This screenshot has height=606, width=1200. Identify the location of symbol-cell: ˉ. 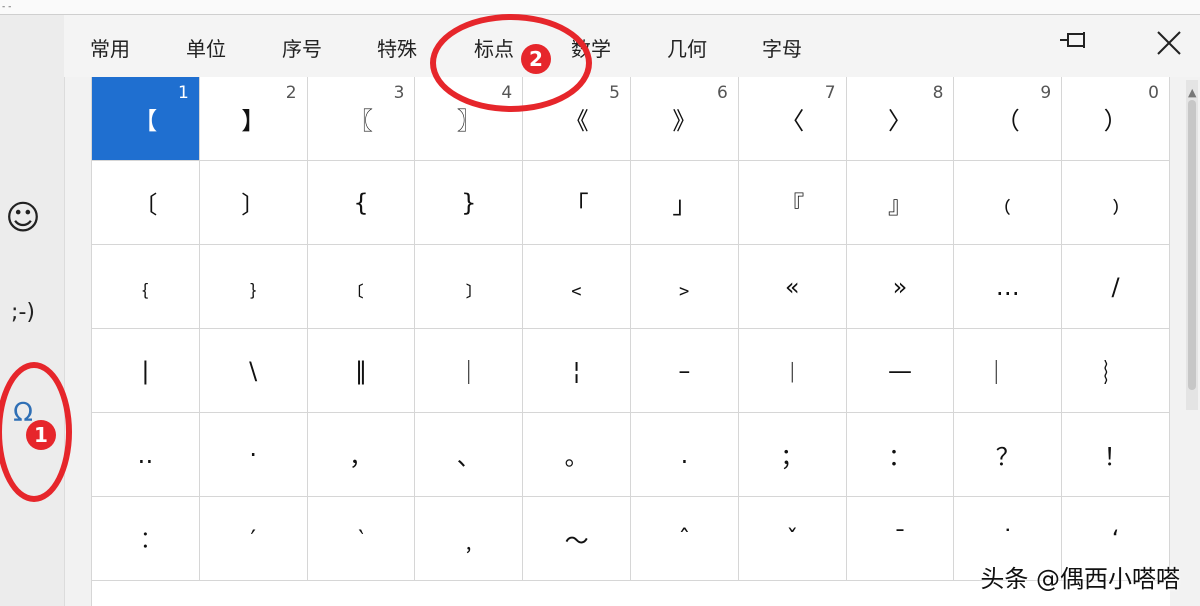
(900, 539).